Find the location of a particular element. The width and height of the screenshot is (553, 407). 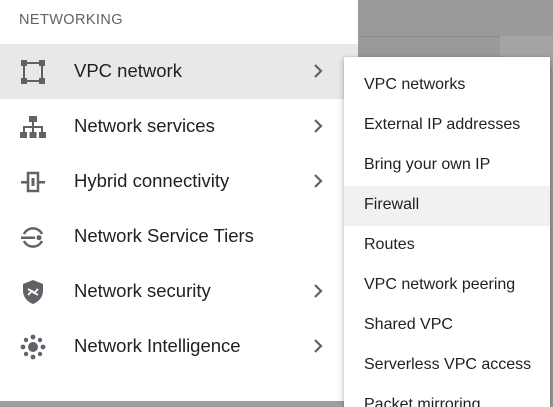

submenu-item-label: Packet mirroring is located at coordinates (422, 401).